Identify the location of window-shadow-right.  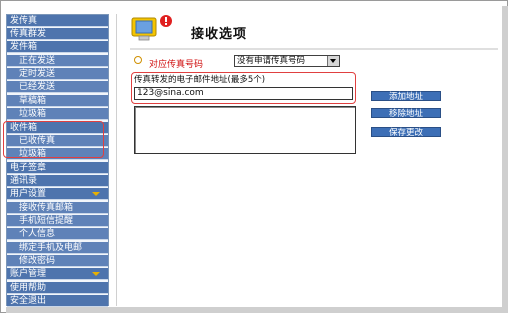
(505, 159).